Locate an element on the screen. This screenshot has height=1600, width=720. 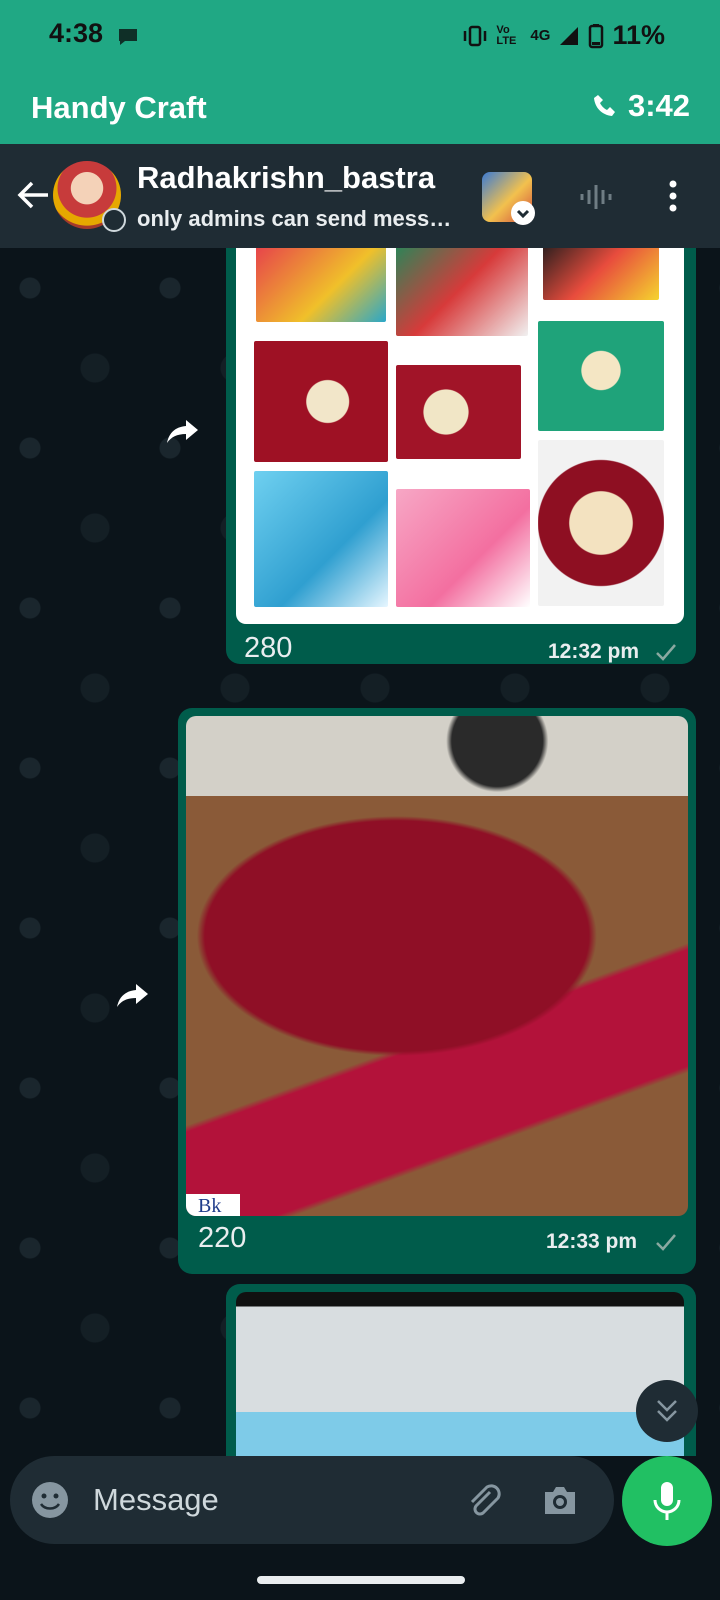
battery-icon is located at coordinates (596, 35).